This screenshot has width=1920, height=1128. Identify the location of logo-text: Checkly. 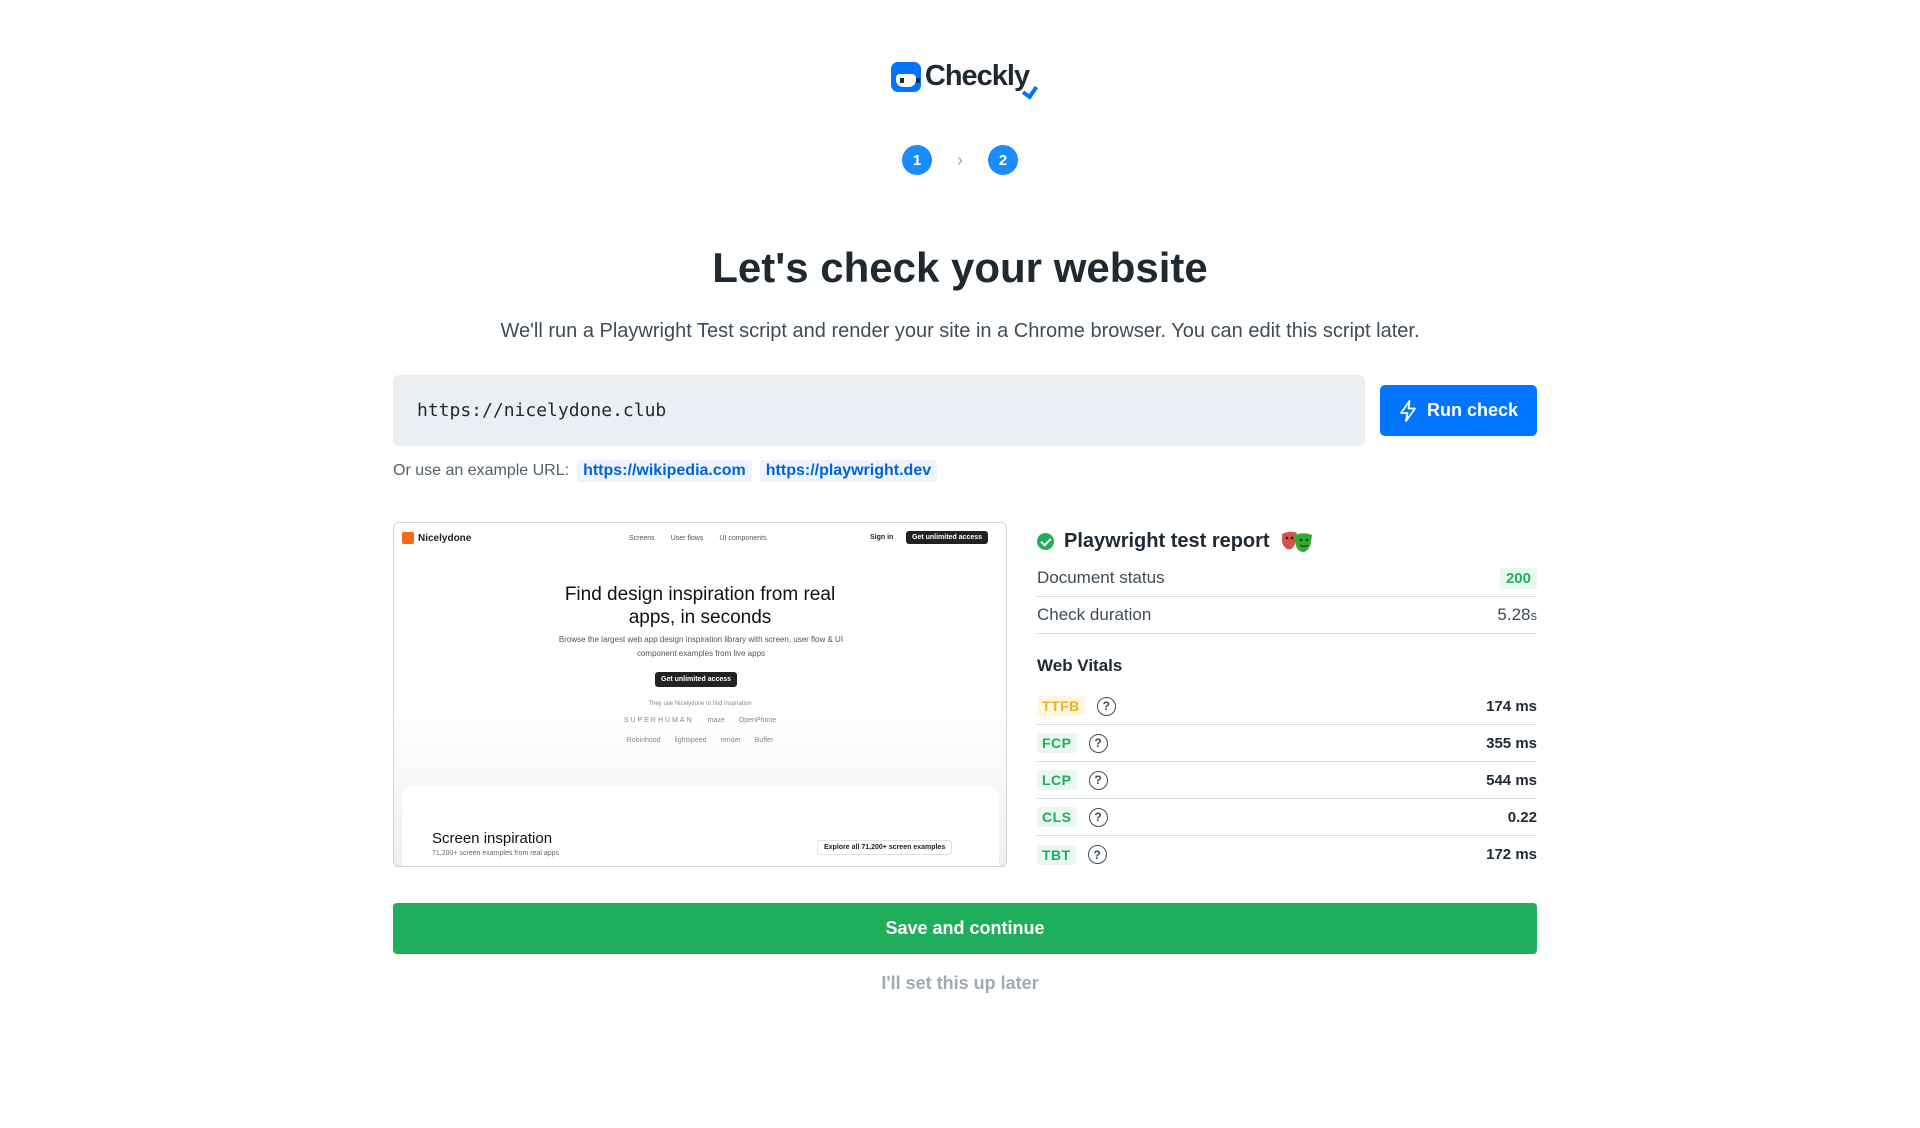
(982, 80).